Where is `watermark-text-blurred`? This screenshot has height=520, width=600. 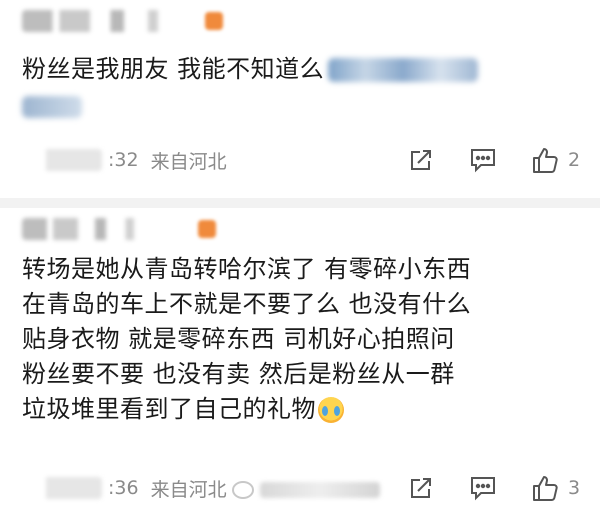 watermark-text-blurred is located at coordinates (320, 490).